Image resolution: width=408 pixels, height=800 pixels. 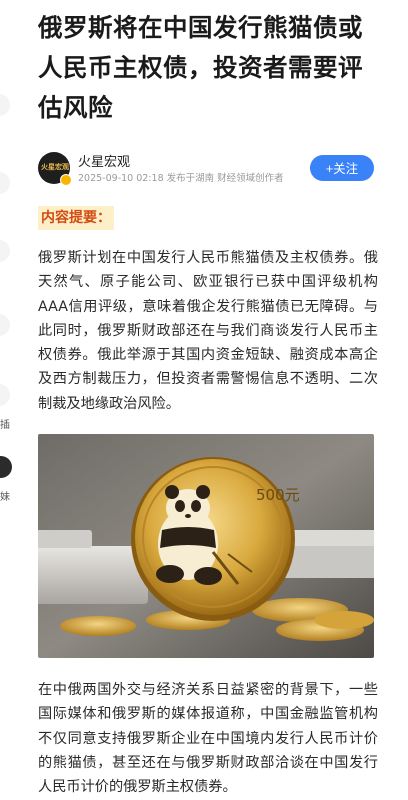 I want to click on sidebar-label: 插, so click(x=5, y=425).